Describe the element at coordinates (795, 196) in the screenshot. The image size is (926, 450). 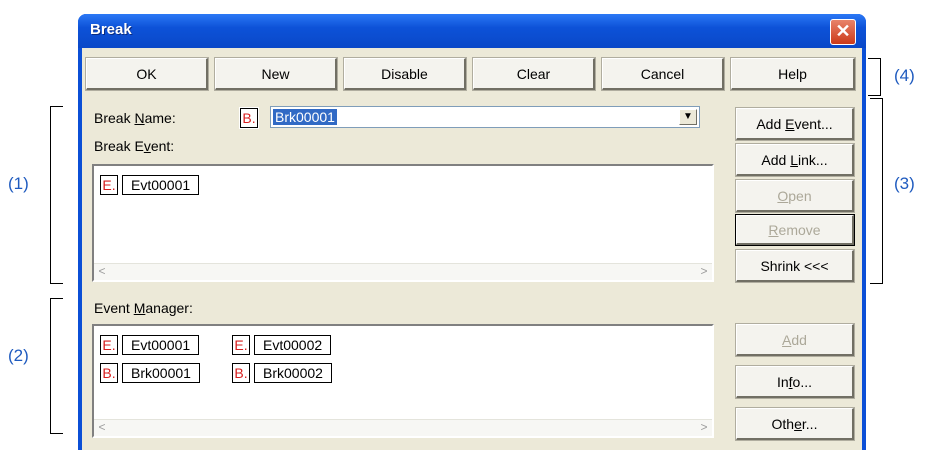
I see `open-button: Open` at that location.